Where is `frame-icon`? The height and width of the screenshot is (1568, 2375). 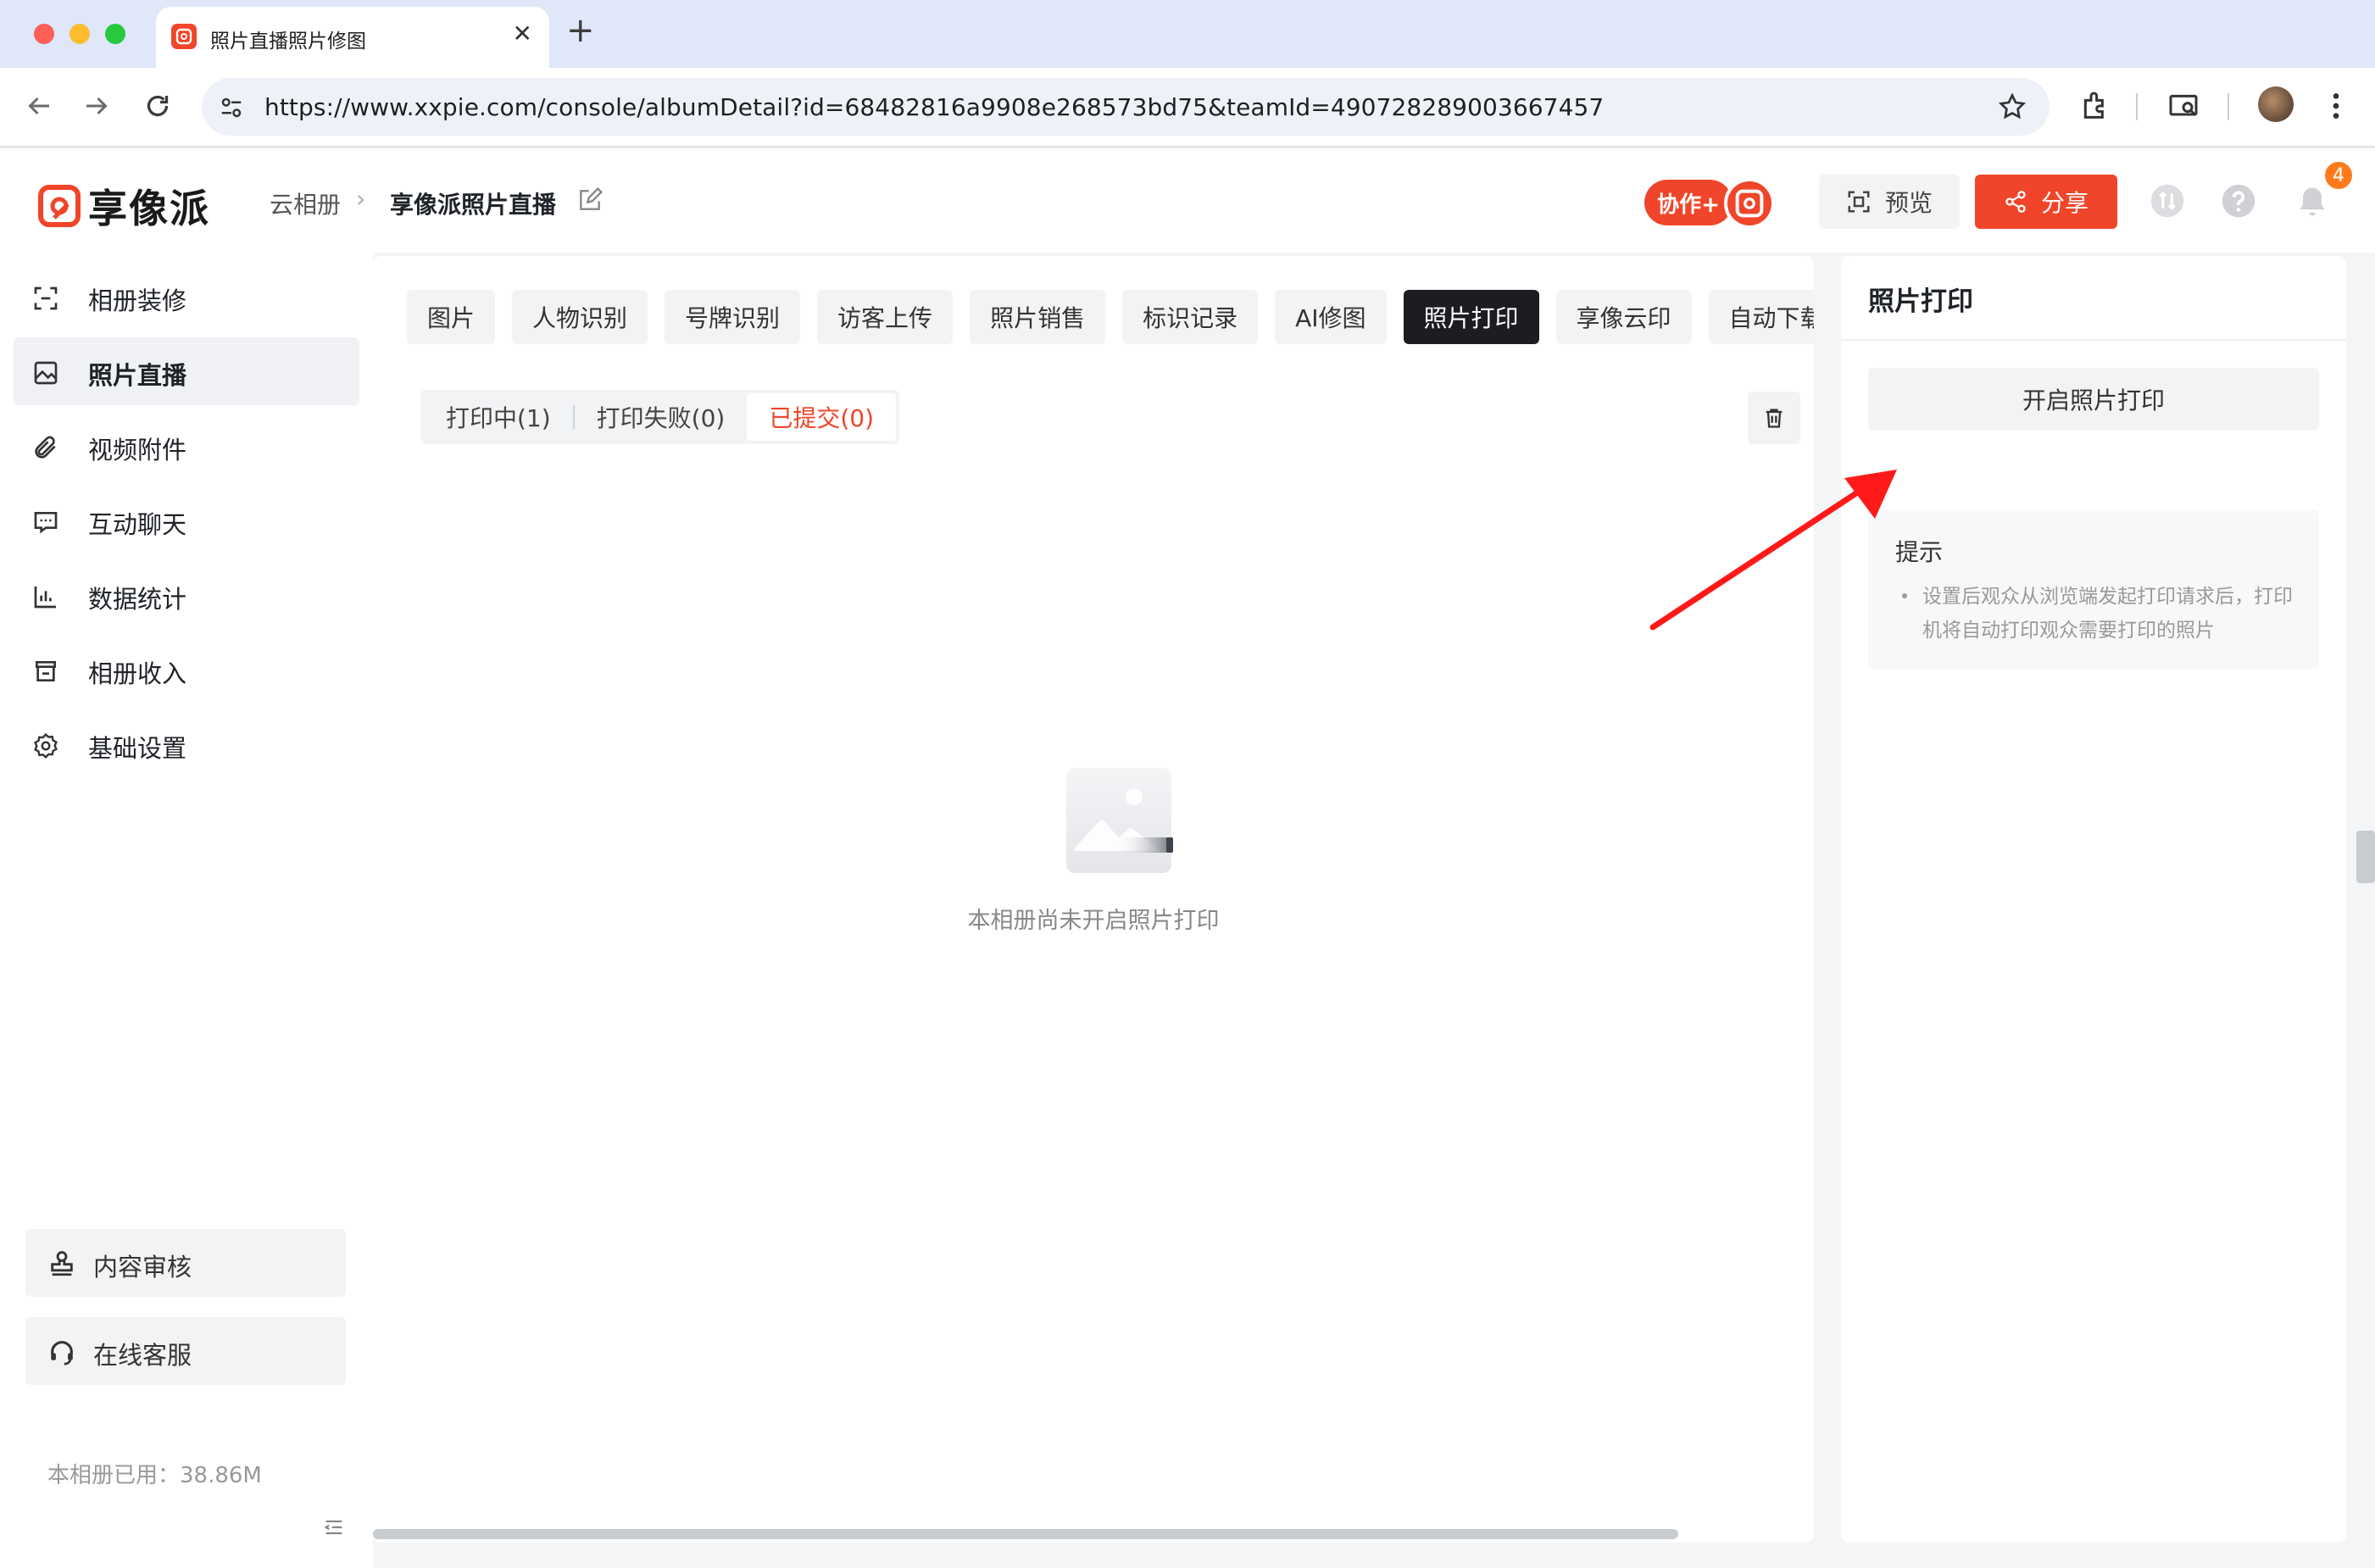
frame-icon is located at coordinates (45, 298).